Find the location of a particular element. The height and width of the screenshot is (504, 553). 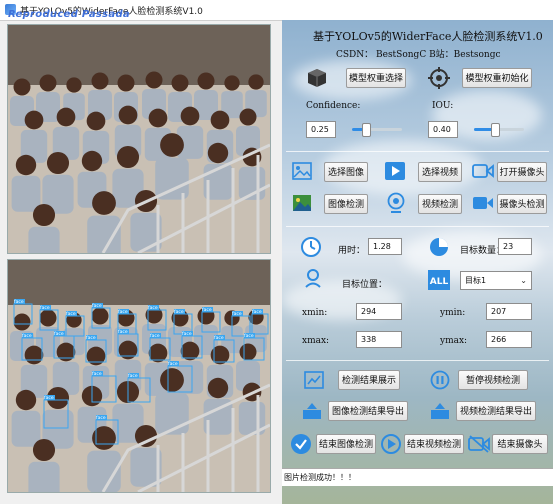

pause-video-button: 暂停视频检测 is located at coordinates (493, 380).